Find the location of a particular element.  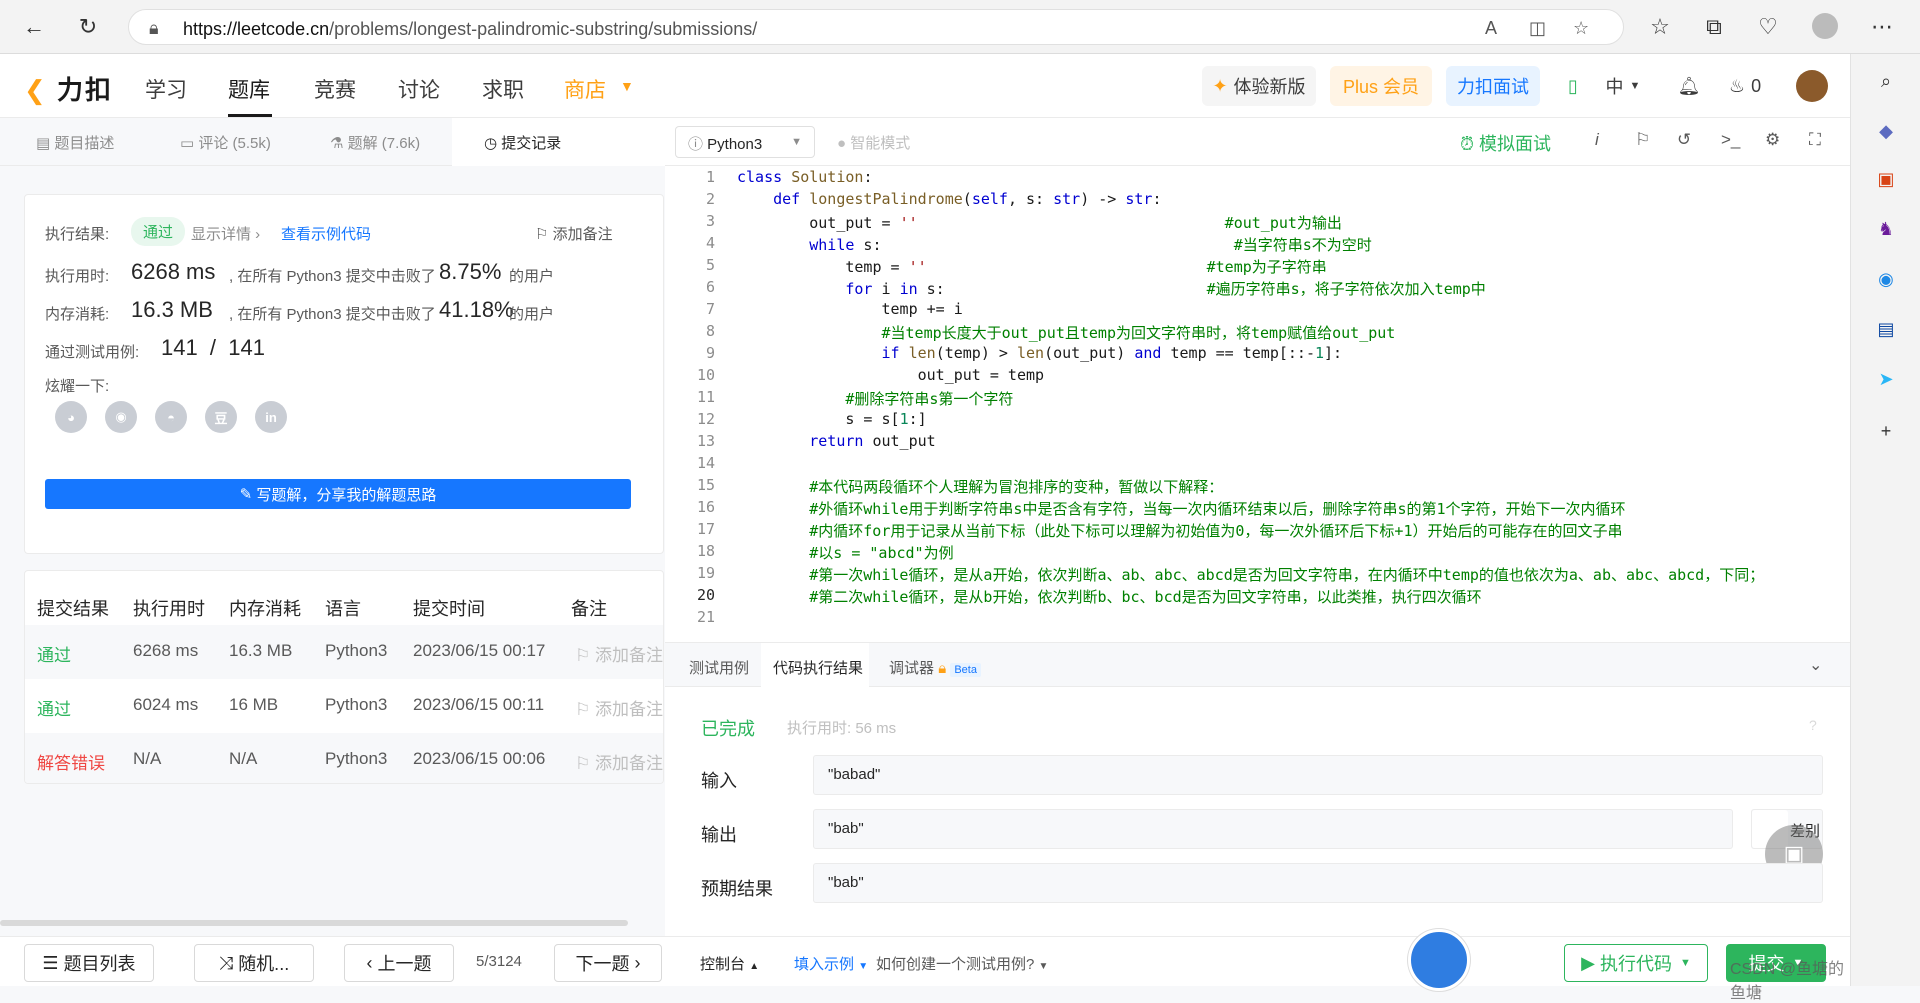

show-detail-link: 显示详情 › is located at coordinates (225, 233).